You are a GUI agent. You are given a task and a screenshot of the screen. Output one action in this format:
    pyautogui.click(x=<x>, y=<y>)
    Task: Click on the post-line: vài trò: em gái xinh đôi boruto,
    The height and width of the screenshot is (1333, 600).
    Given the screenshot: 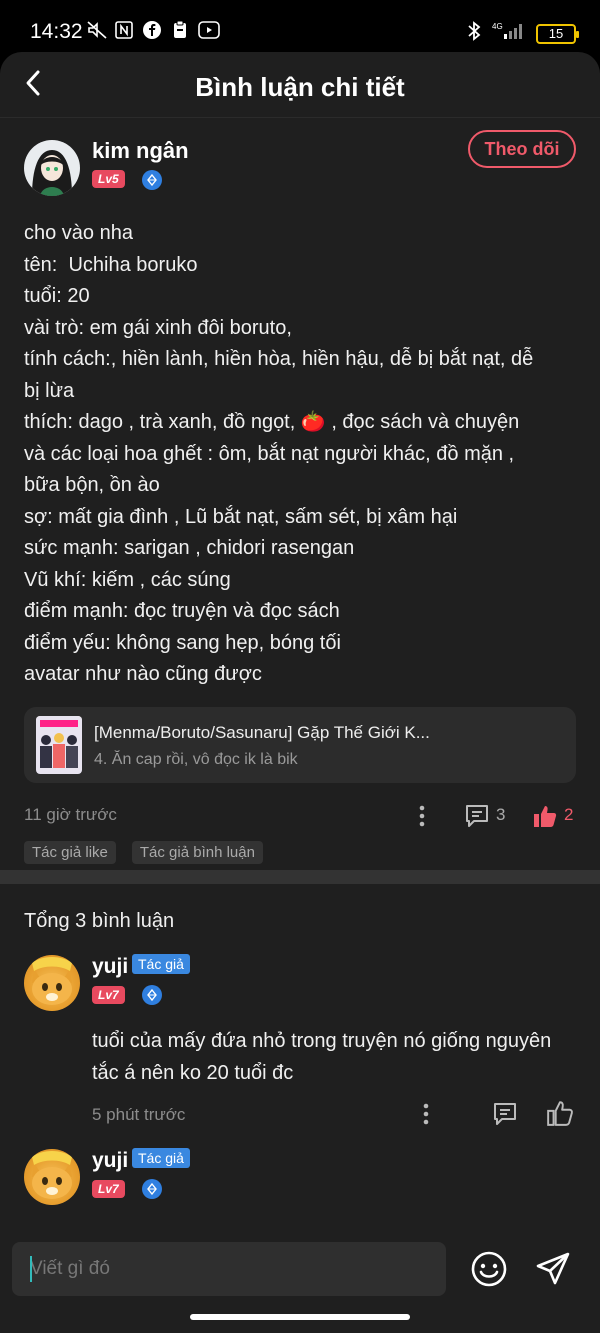 What is the action you would take?
    pyautogui.click(x=158, y=327)
    